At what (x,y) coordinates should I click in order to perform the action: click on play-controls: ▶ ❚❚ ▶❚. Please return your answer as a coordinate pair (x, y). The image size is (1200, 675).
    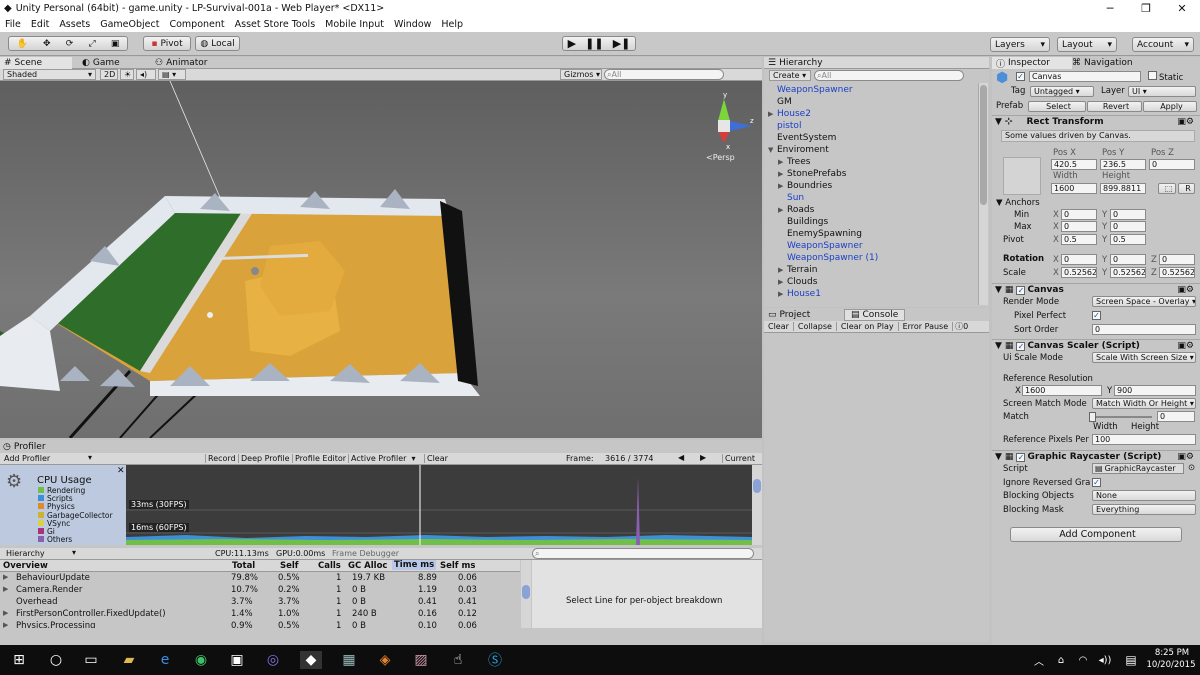
    Looking at the image, I should click on (599, 43).